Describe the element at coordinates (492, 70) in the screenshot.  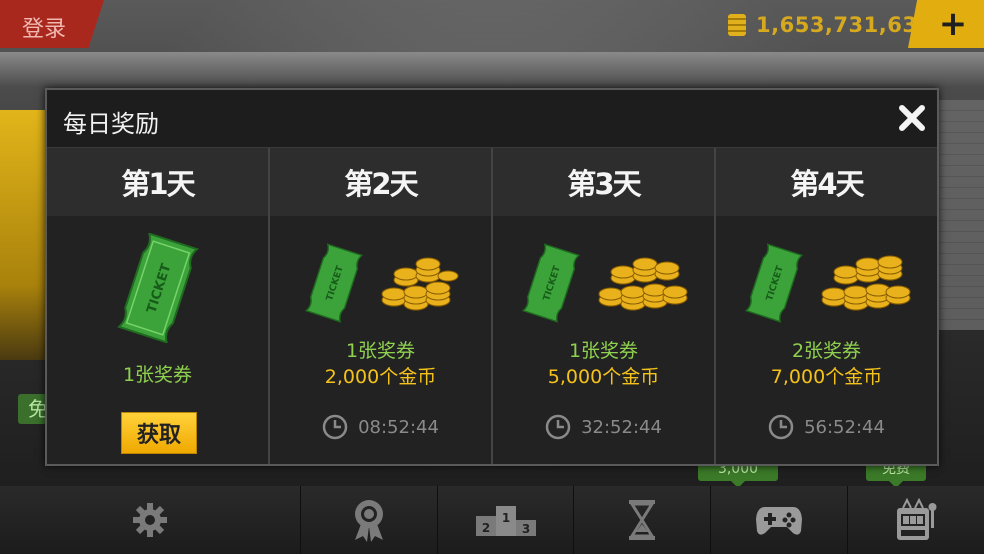
I see `ceiling-beam` at that location.